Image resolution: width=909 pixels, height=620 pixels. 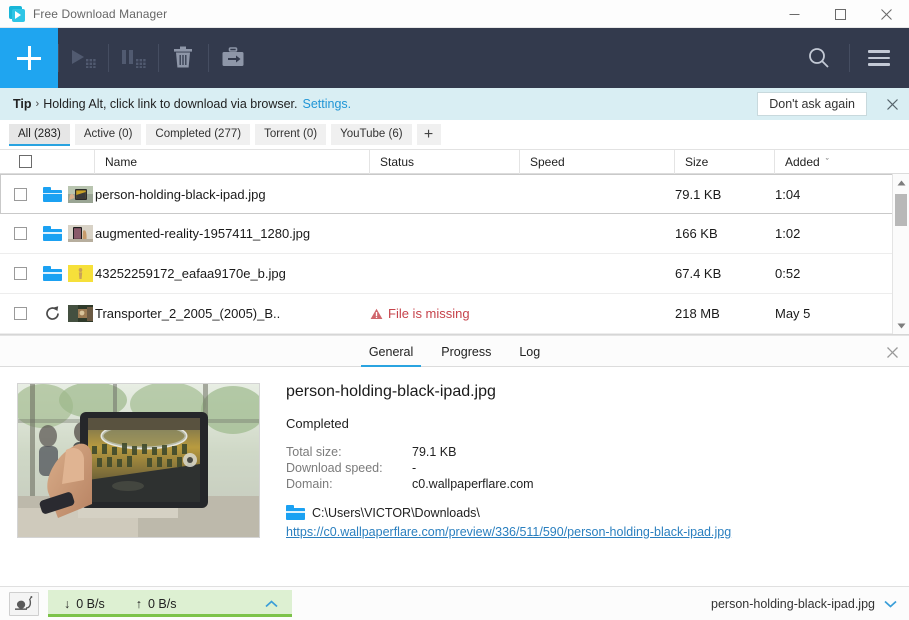 What do you see at coordinates (22, 104) in the screenshot?
I see `tip-label: Tip` at bounding box center [22, 104].